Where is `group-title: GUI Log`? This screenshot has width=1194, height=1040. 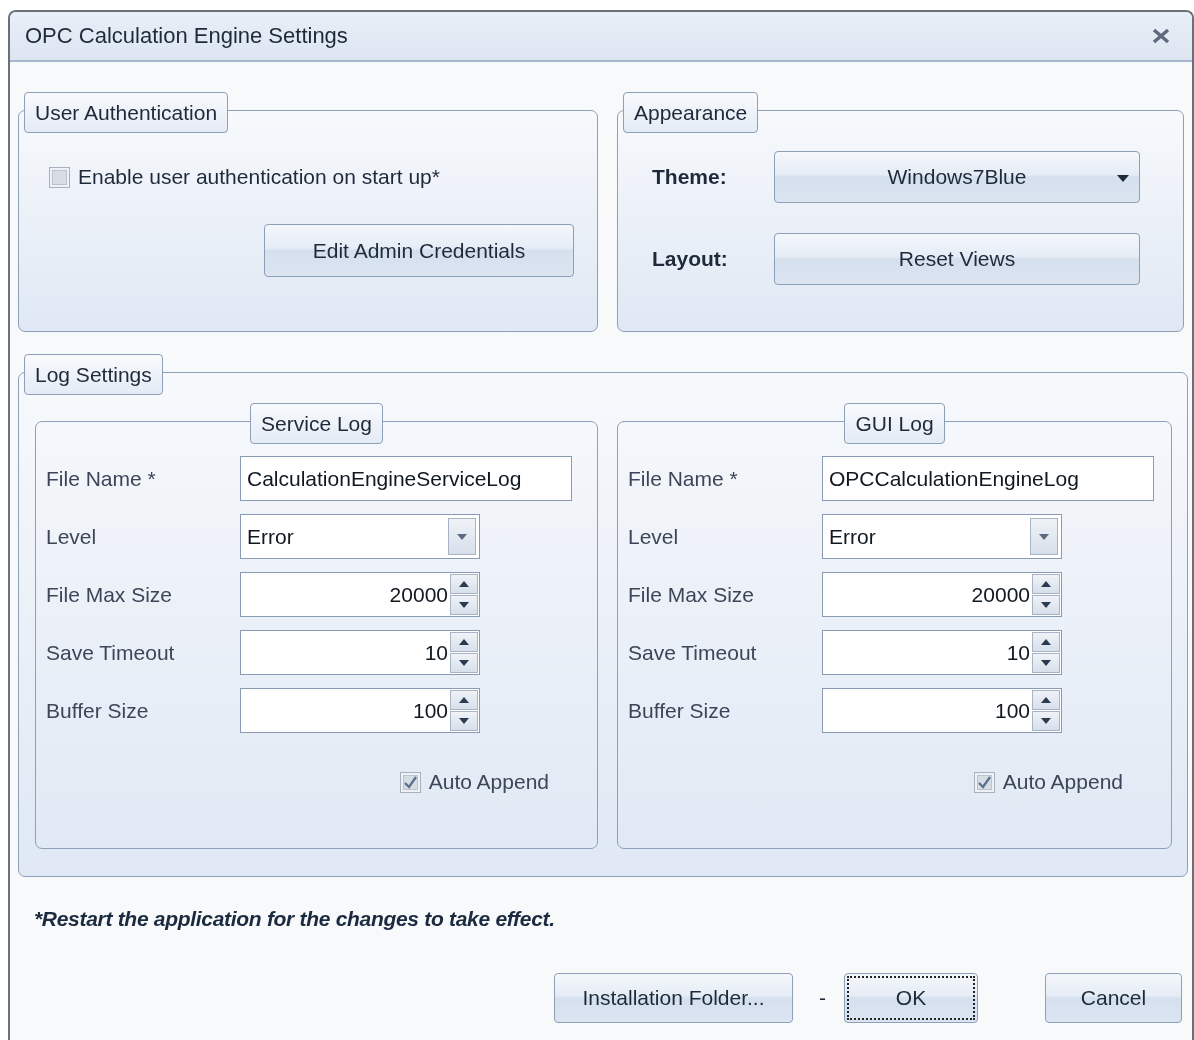 group-title: GUI Log is located at coordinates (894, 423).